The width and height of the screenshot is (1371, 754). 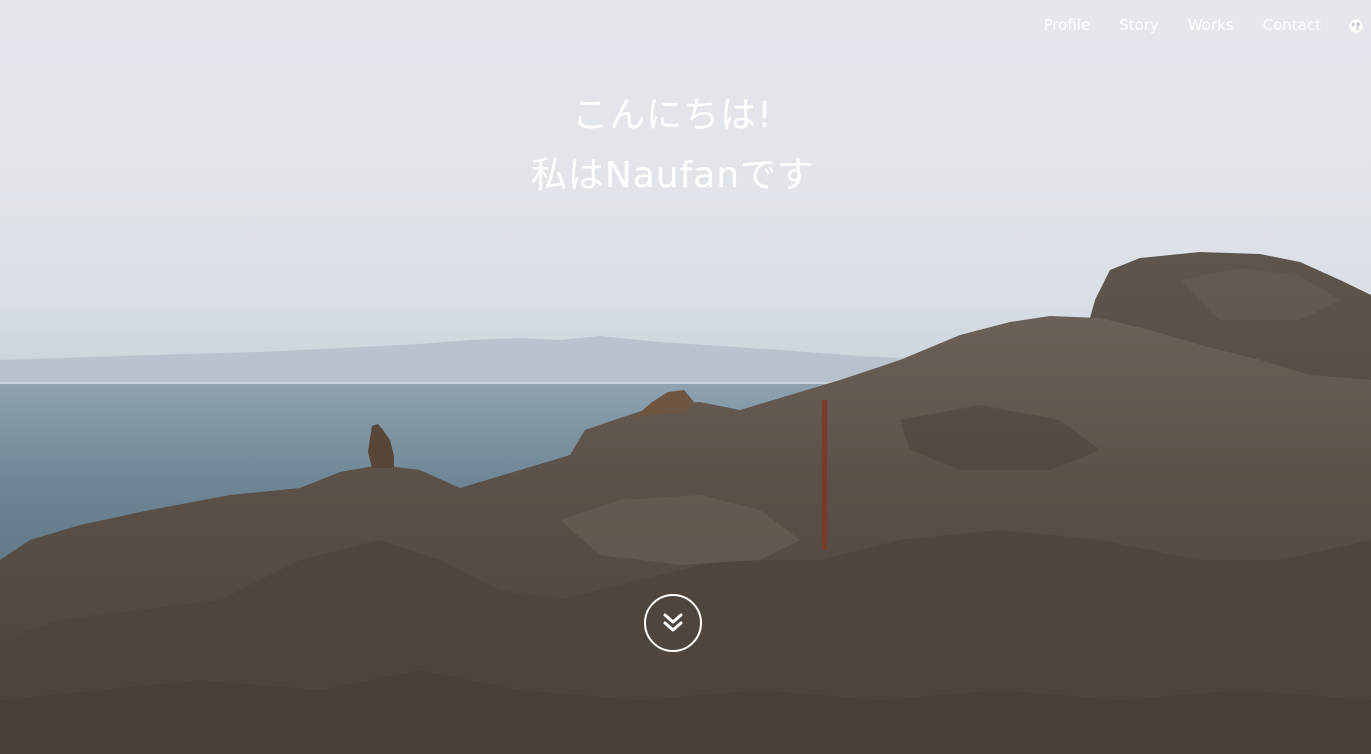 What do you see at coordinates (1211, 25) in the screenshot?
I see `nav-link-works: Works` at bounding box center [1211, 25].